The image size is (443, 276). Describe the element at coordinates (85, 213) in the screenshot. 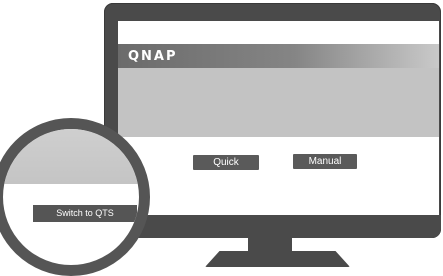

I see `switch-to-qts-button: Switch to QTS` at that location.